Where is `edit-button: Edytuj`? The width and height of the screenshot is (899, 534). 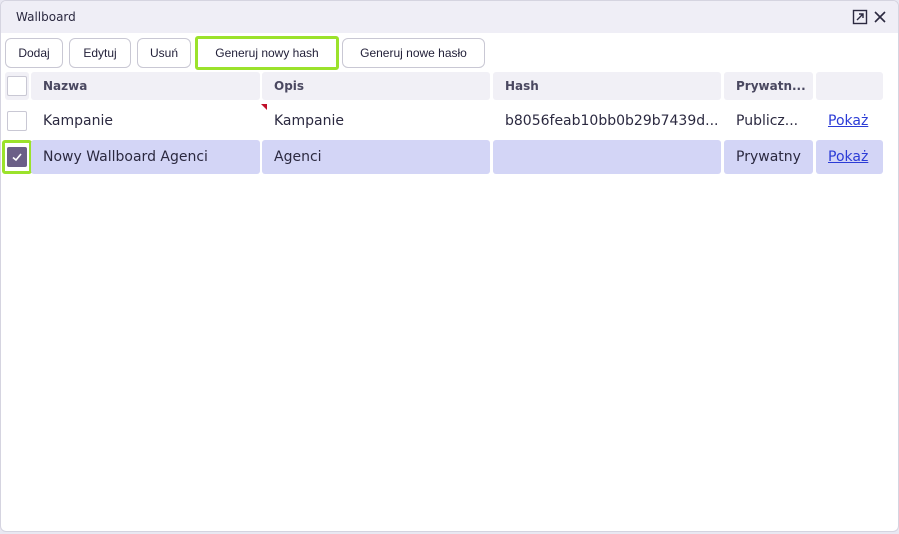
edit-button: Edytuj is located at coordinates (100, 53).